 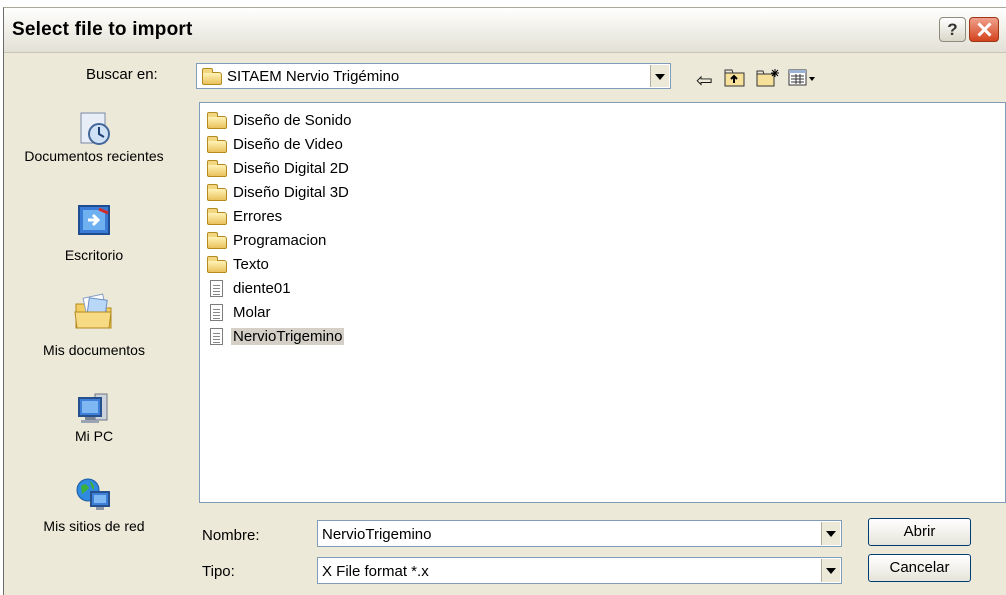 I want to click on up-folder-icon, so click(x=735, y=80).